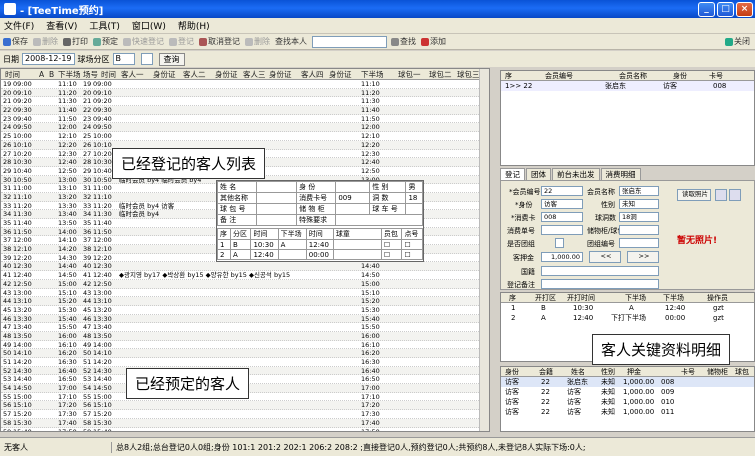 This screenshot has height=456, width=755. I want to click on bill-input, so click(562, 230).